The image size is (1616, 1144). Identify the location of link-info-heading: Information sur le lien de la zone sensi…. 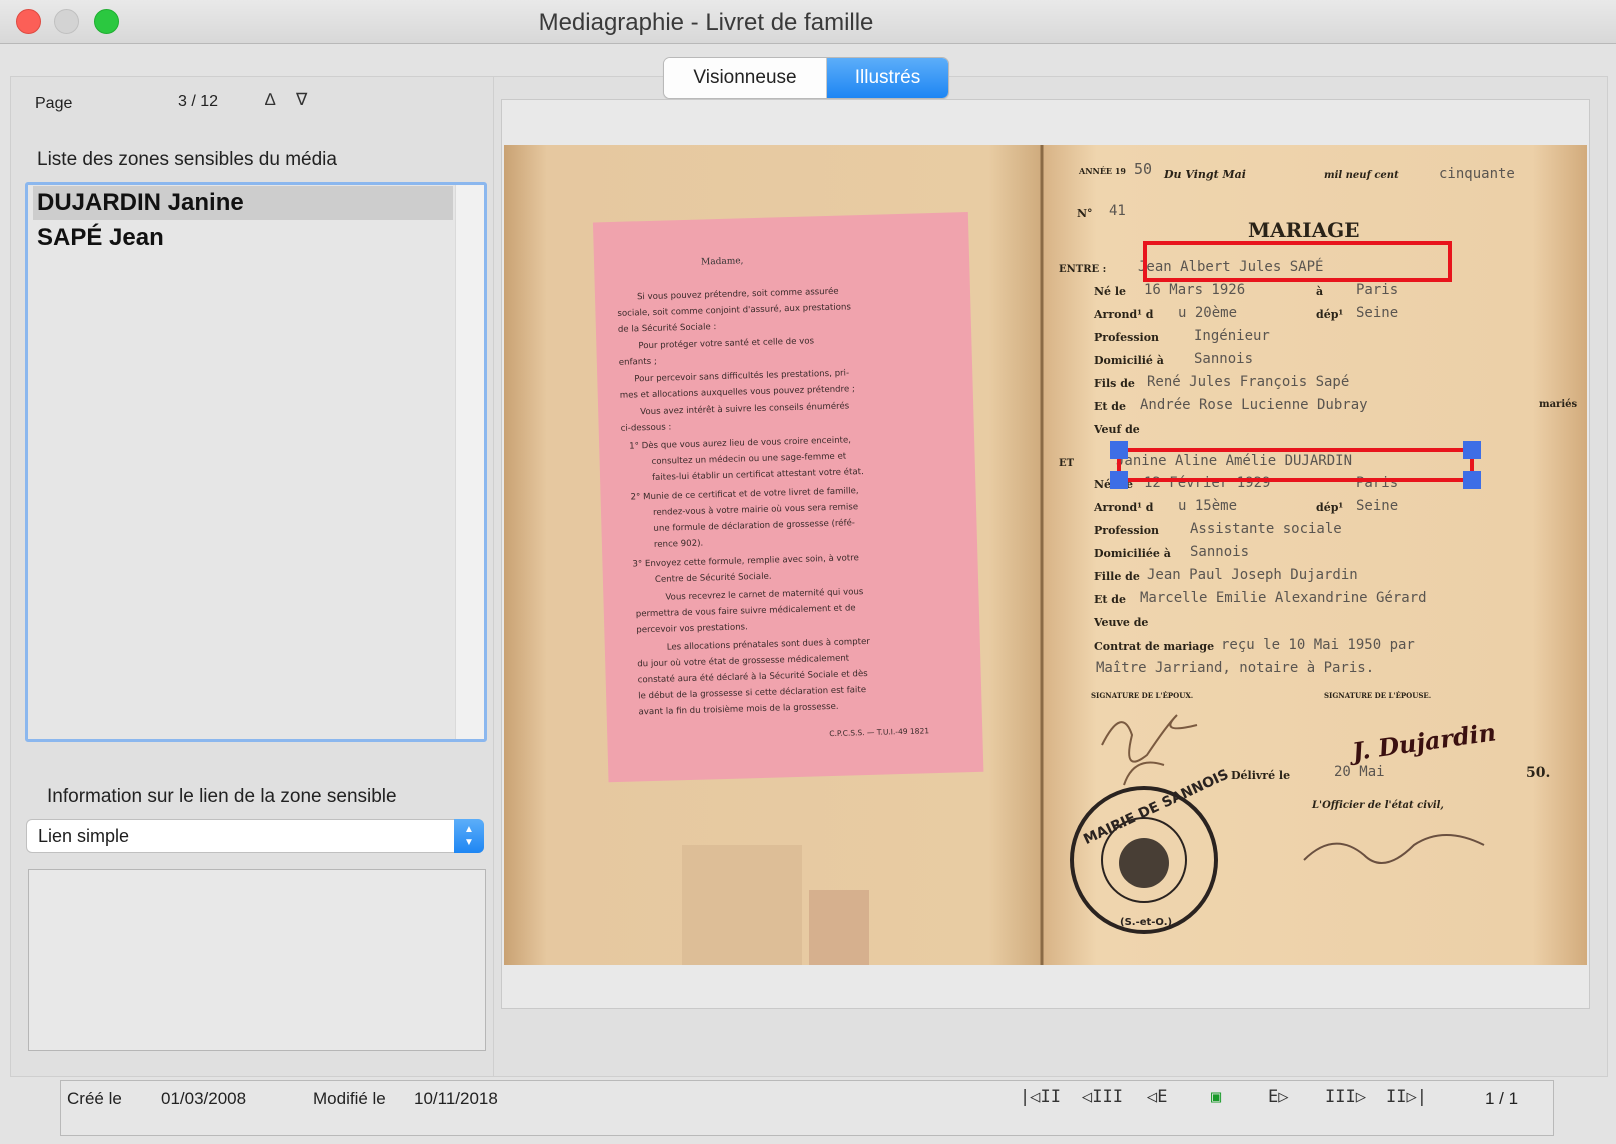
(222, 796).